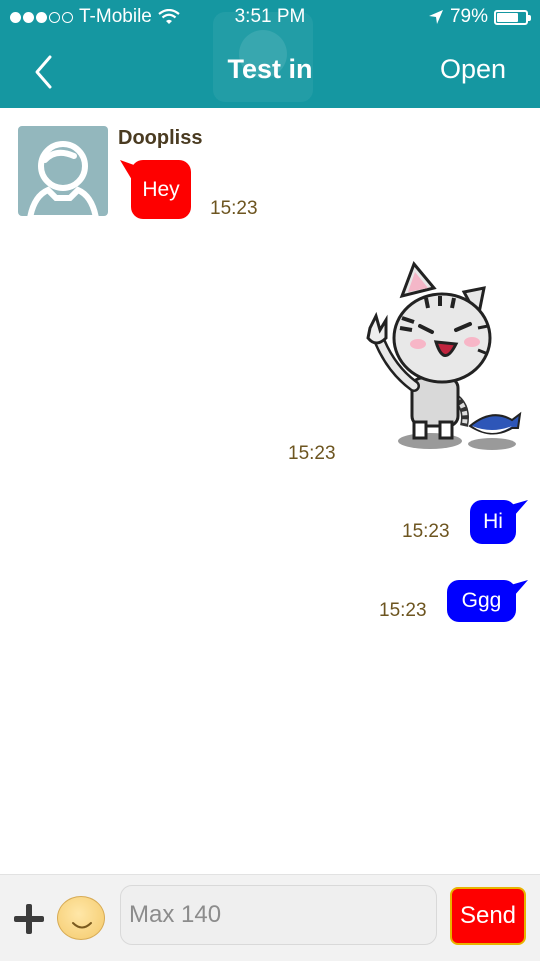 This screenshot has height=961, width=540. I want to click on battery-percent: 79%, so click(468, 16).